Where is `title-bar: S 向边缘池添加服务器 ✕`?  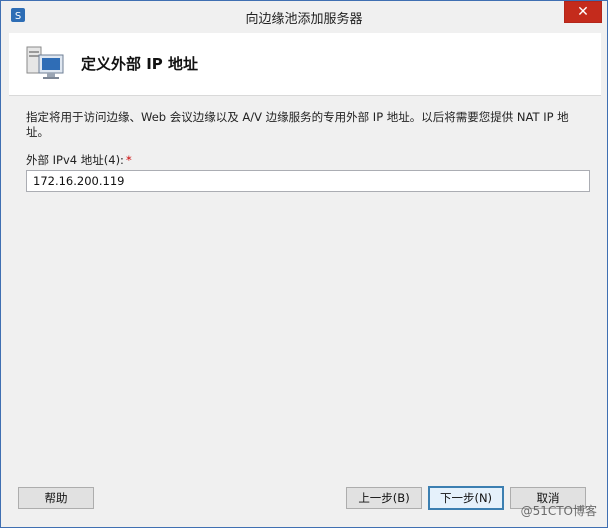
title-bar: S 向边缘池添加服务器 ✕ is located at coordinates (304, 16).